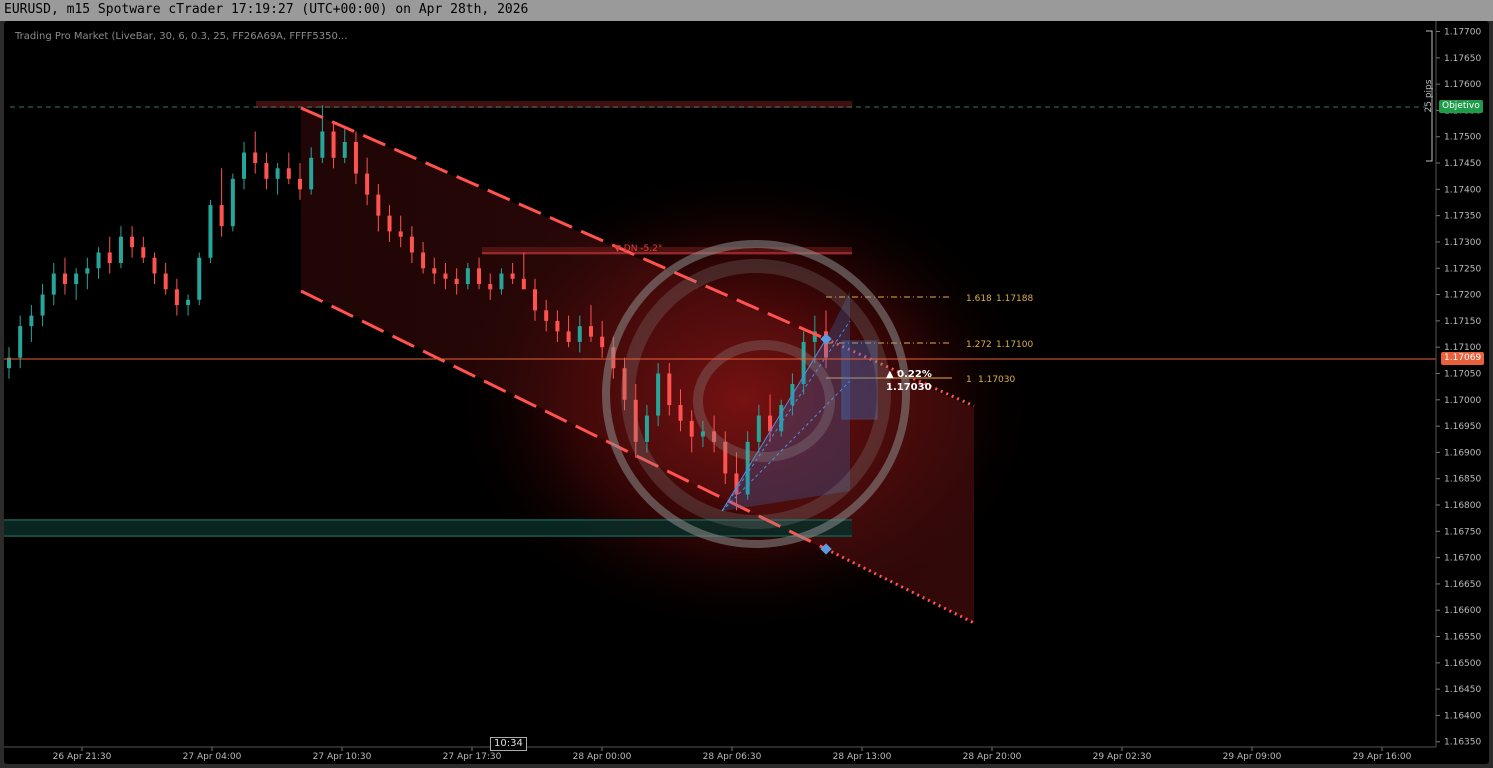 This screenshot has width=1493, height=768. Describe the element at coordinates (979, 299) in the screenshot. I see `fib-ratio-1618: 1.618` at that location.